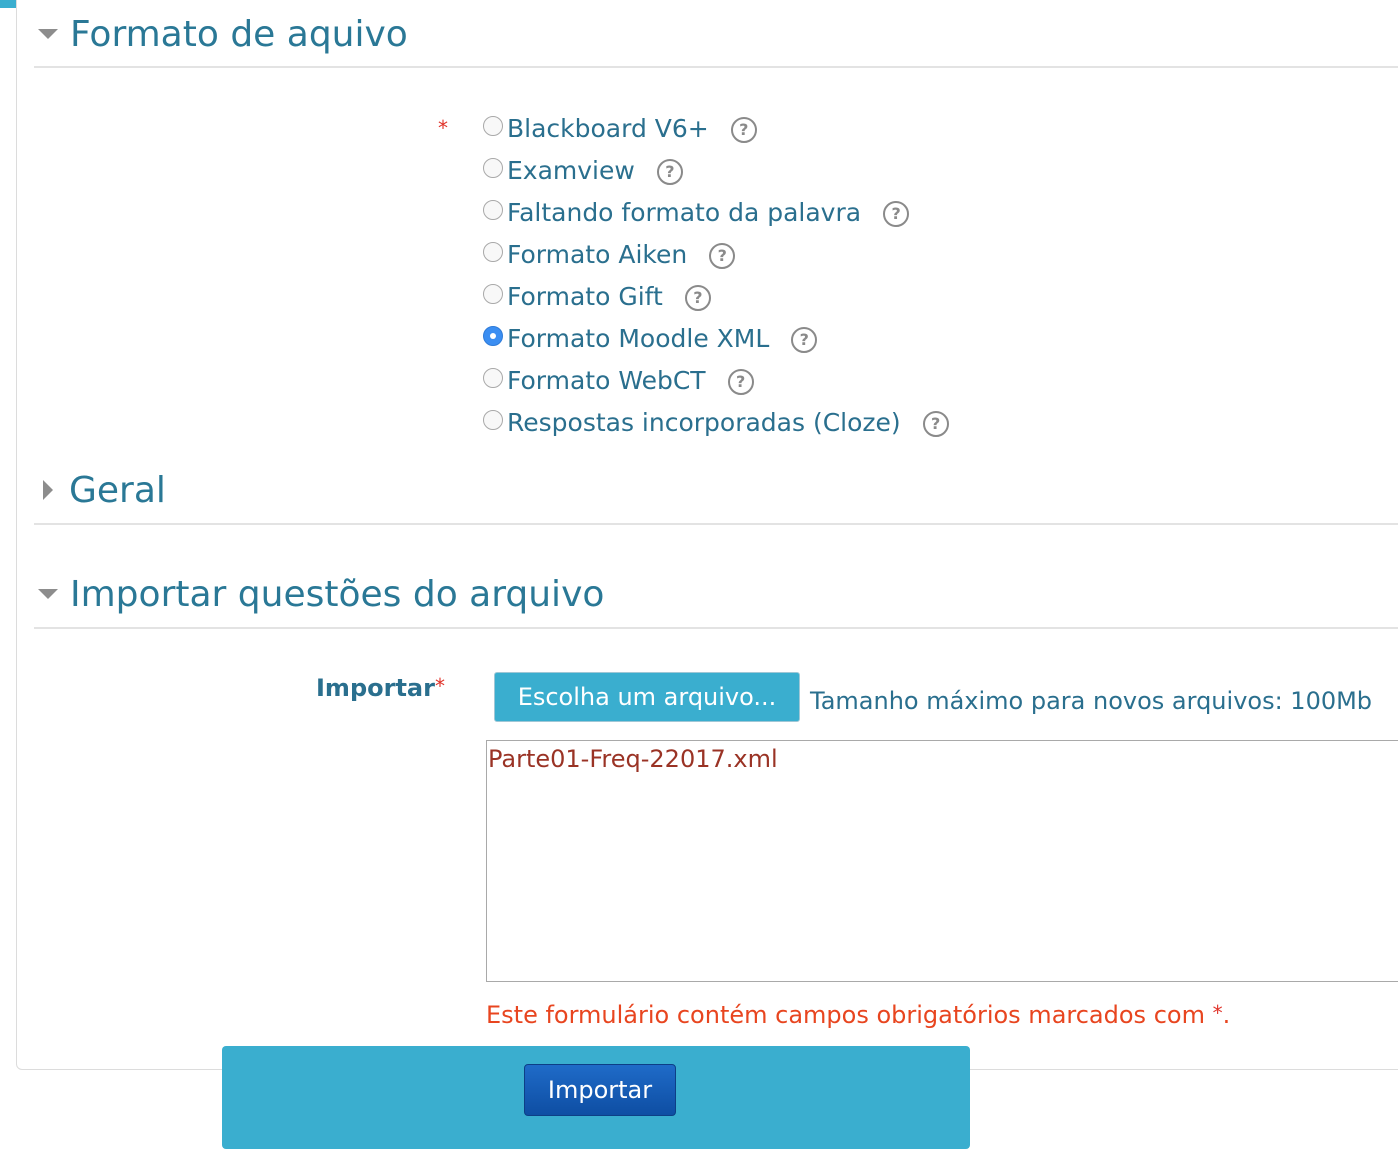  I want to click on section-header-file-format: Formato de aquivo, so click(222, 34).